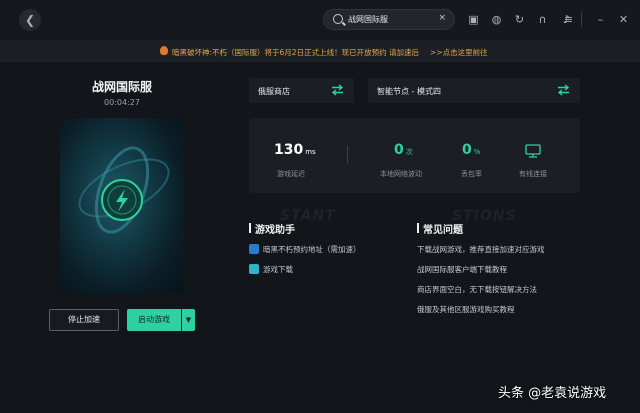 This screenshot has height=413, width=640. Describe the element at coordinates (462, 269) in the screenshot. I see `faq-item: 战网国际服客户端下载教程` at that location.